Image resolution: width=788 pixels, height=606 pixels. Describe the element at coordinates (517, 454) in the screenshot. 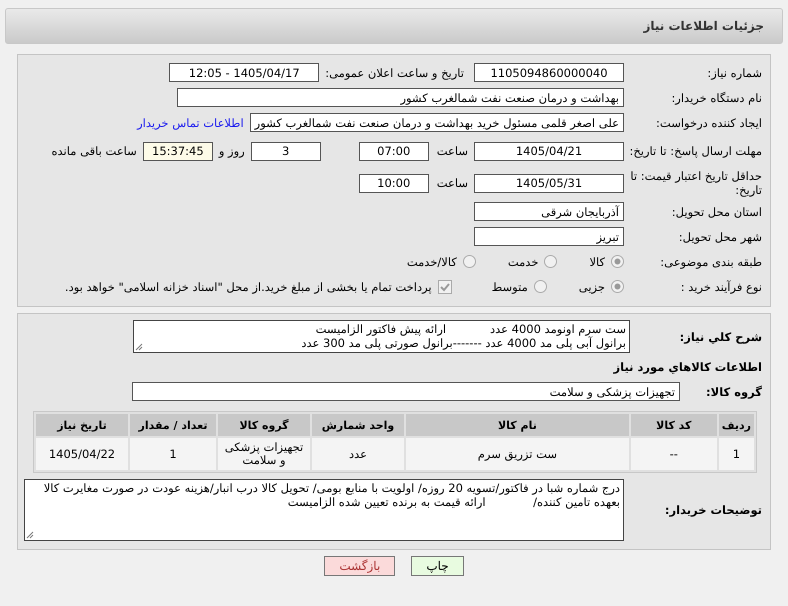

I see `table-cell: ست تزریق سرم` at that location.